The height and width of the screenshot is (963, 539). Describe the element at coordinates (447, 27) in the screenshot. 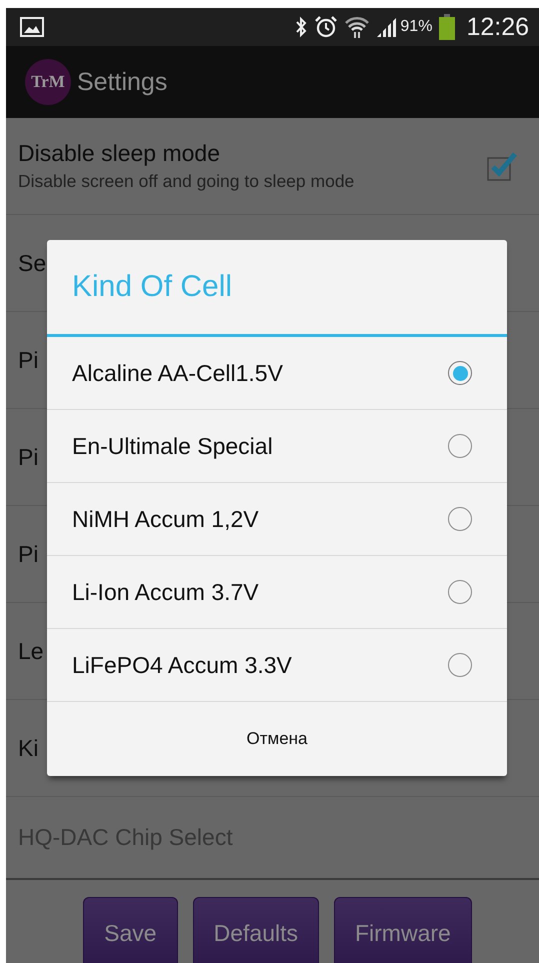

I see `battery-icon` at that location.